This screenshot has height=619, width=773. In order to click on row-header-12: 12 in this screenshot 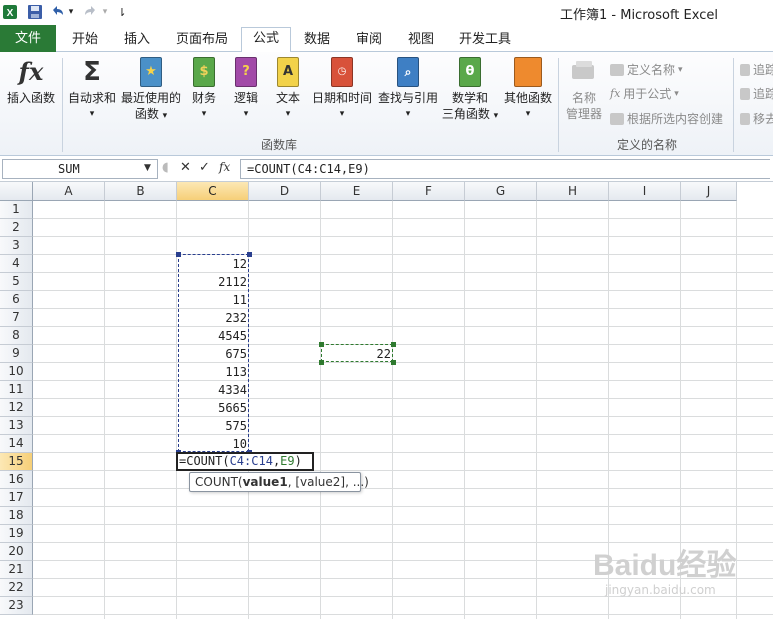, I will do `click(16, 408)`.